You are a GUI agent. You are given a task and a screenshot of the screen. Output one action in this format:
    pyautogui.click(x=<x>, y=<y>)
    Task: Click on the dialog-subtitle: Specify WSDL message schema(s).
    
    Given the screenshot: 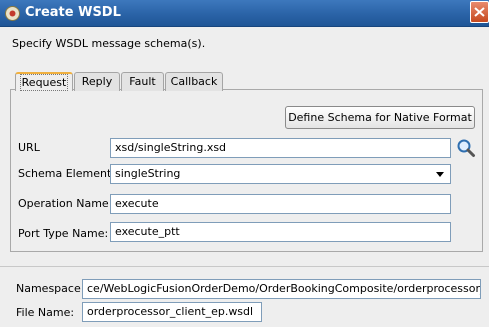 What is the action you would take?
    pyautogui.click(x=109, y=43)
    